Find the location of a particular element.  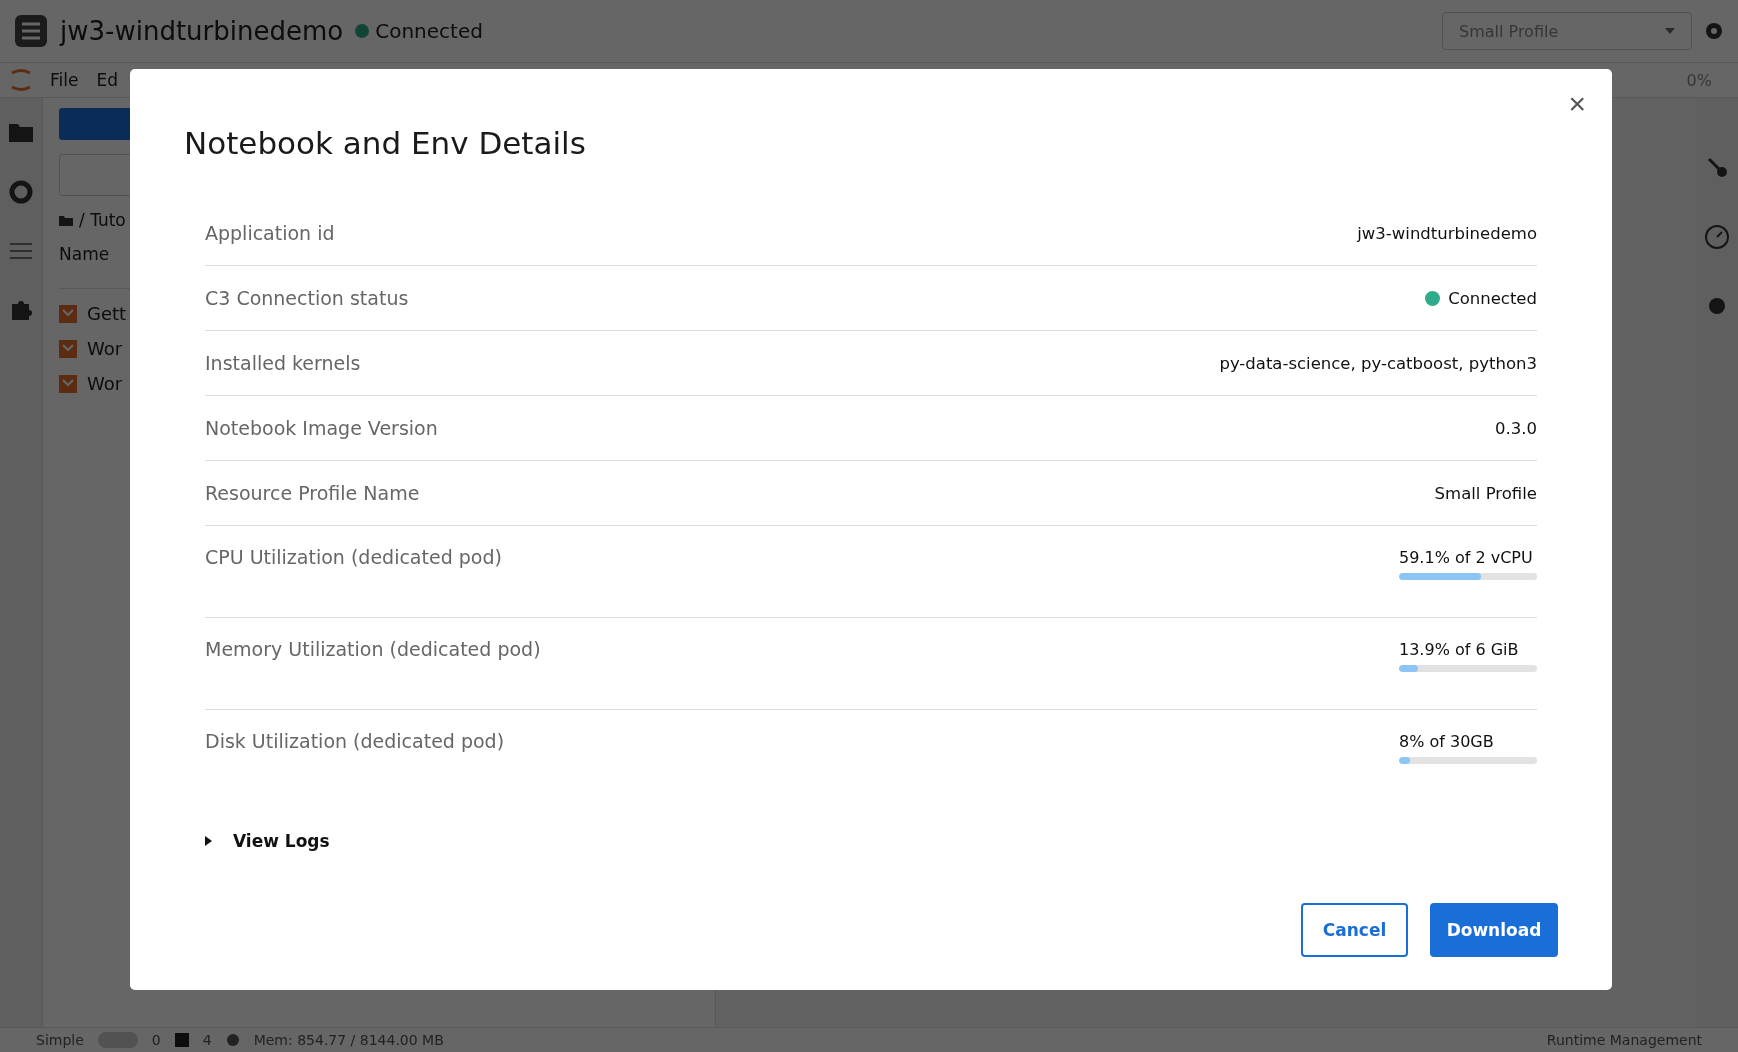

settings-icon is located at coordinates (1714, 31).